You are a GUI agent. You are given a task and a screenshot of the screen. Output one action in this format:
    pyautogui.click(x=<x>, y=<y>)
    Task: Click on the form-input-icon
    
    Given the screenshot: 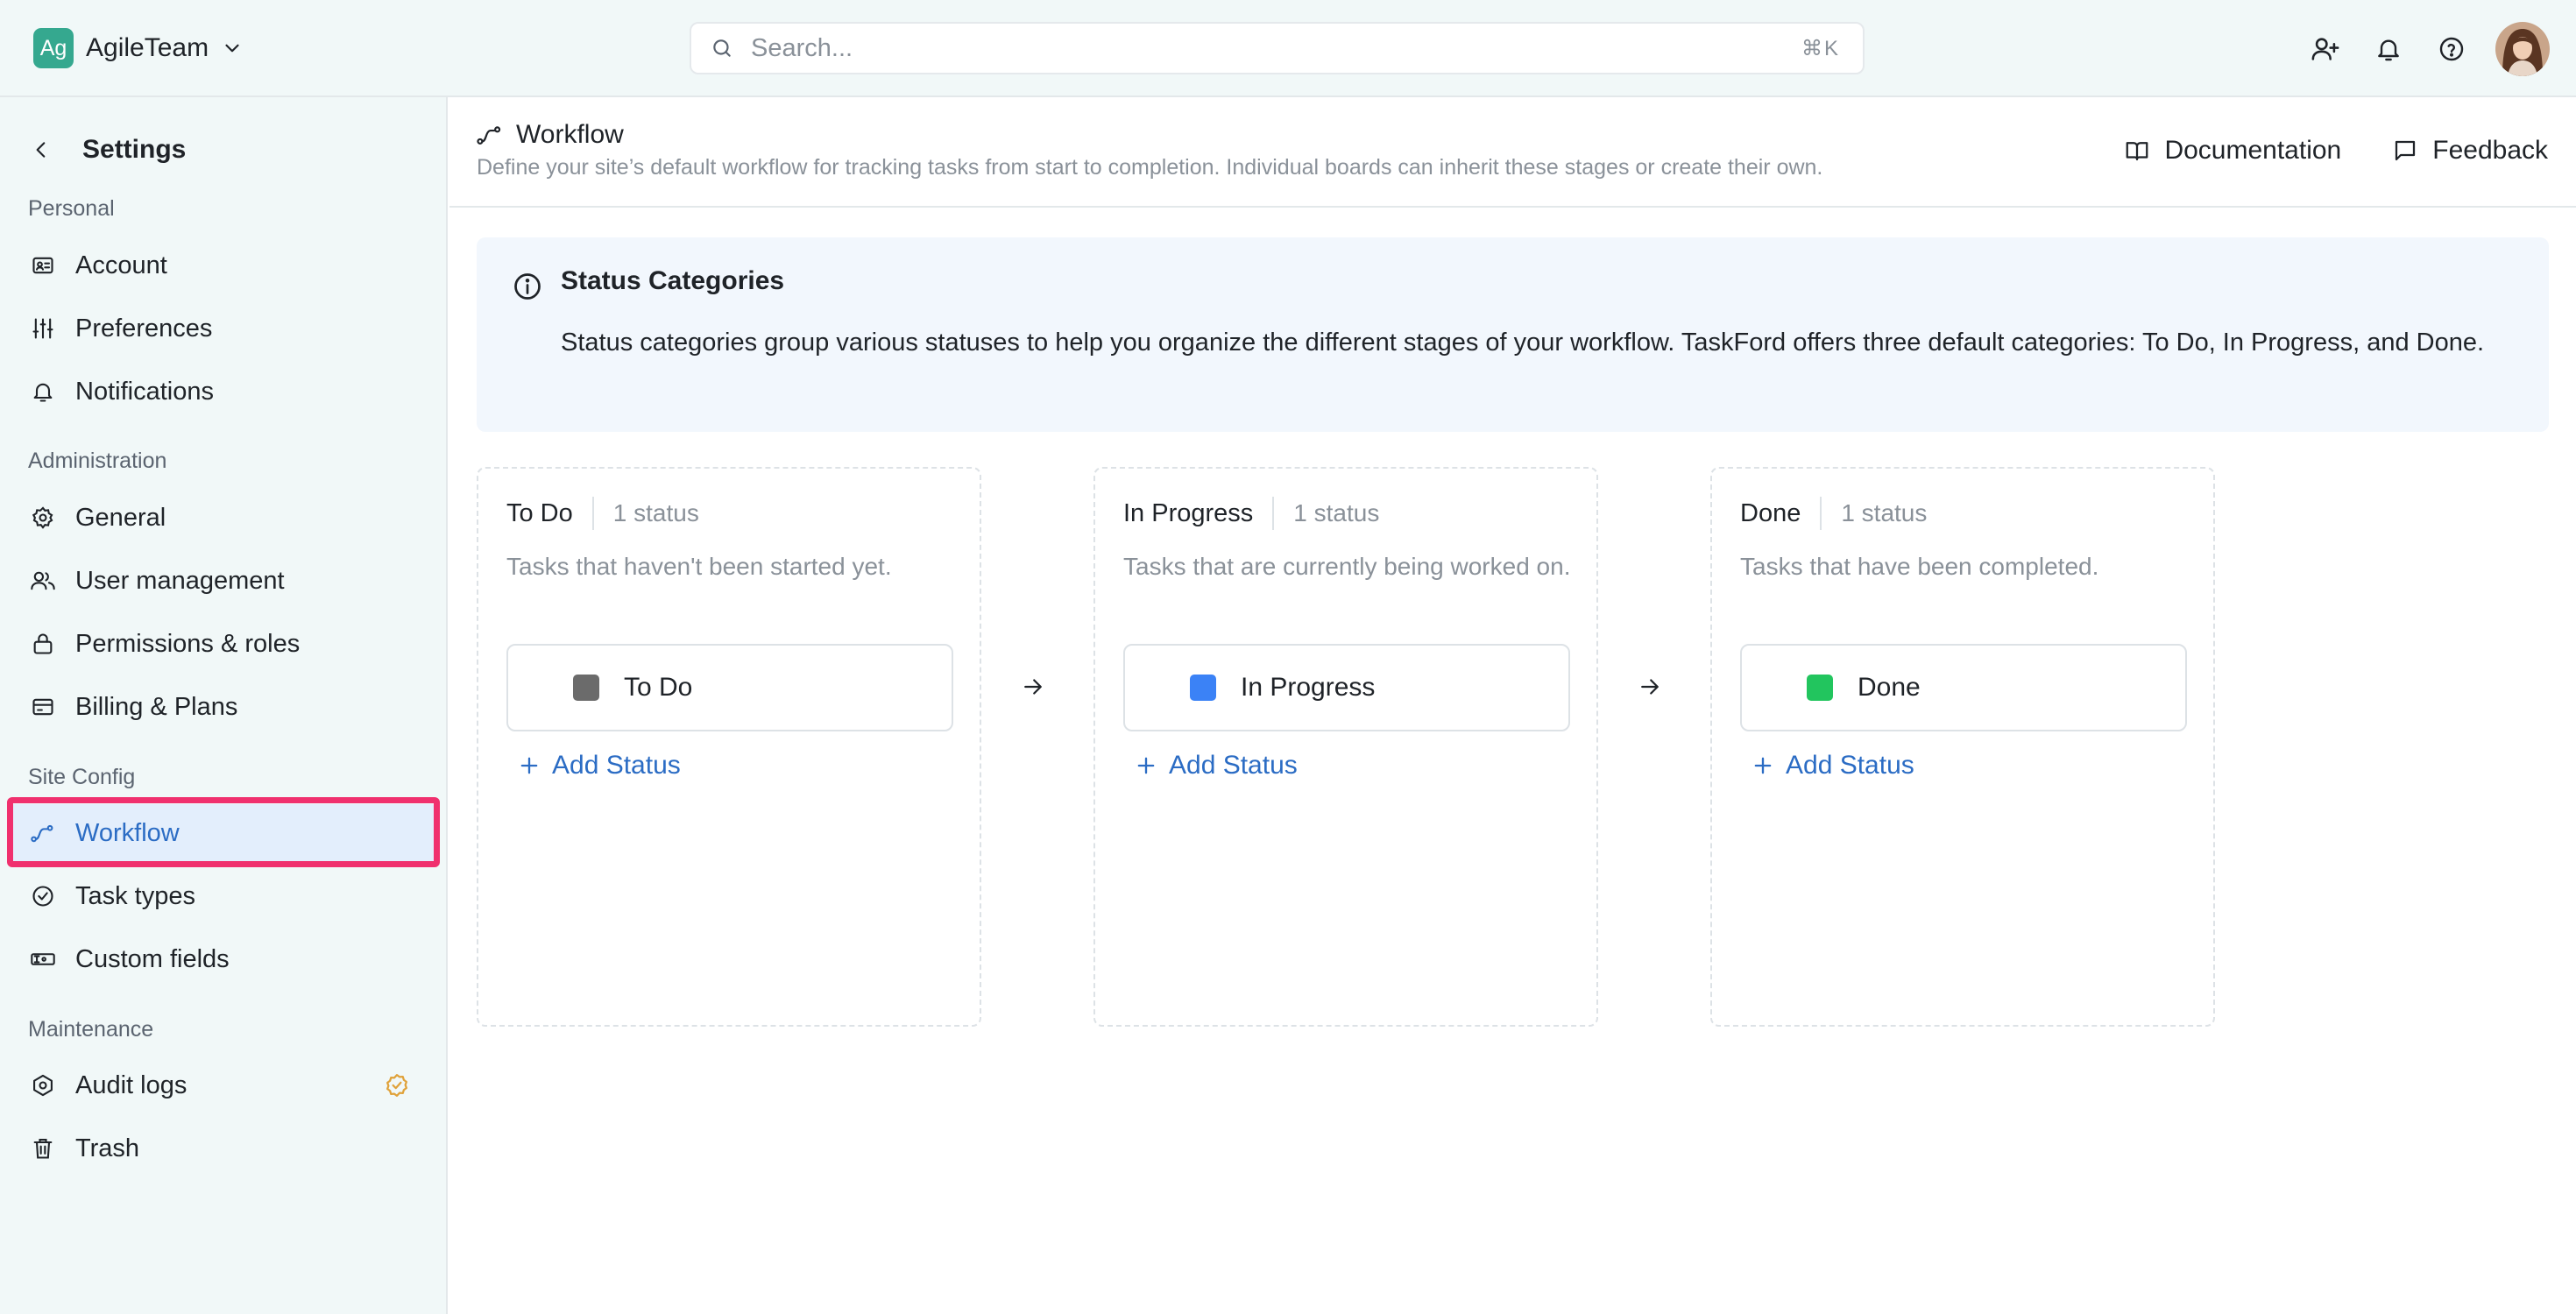 What is the action you would take?
    pyautogui.click(x=43, y=959)
    